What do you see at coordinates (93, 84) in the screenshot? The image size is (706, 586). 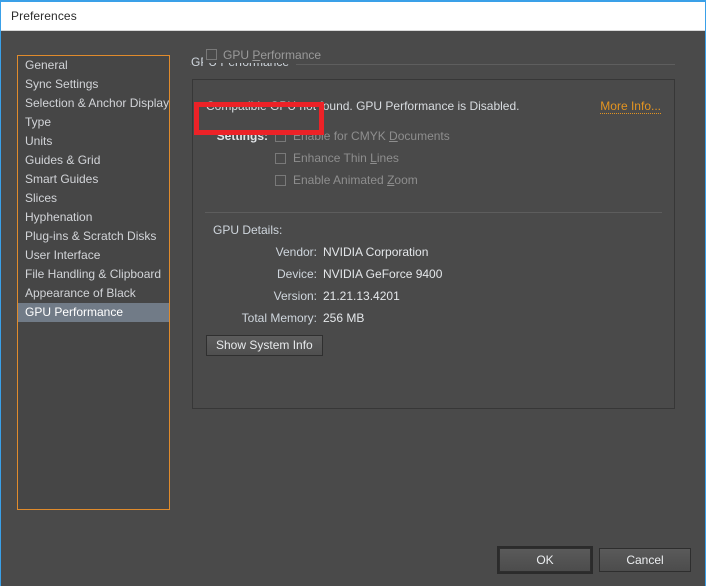 I see `sidebar-item-sync-settings: Sync Settings` at bounding box center [93, 84].